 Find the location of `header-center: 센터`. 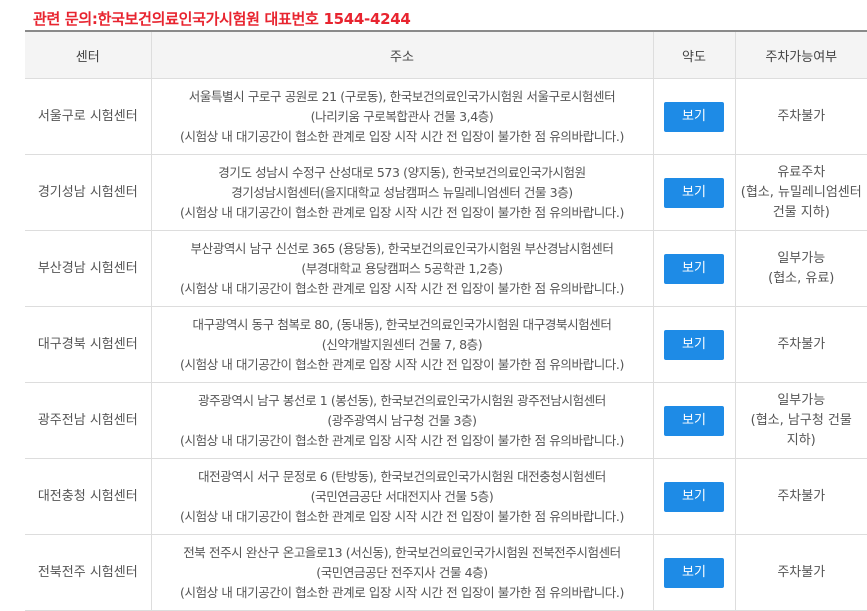

header-center: 센터 is located at coordinates (88, 55).